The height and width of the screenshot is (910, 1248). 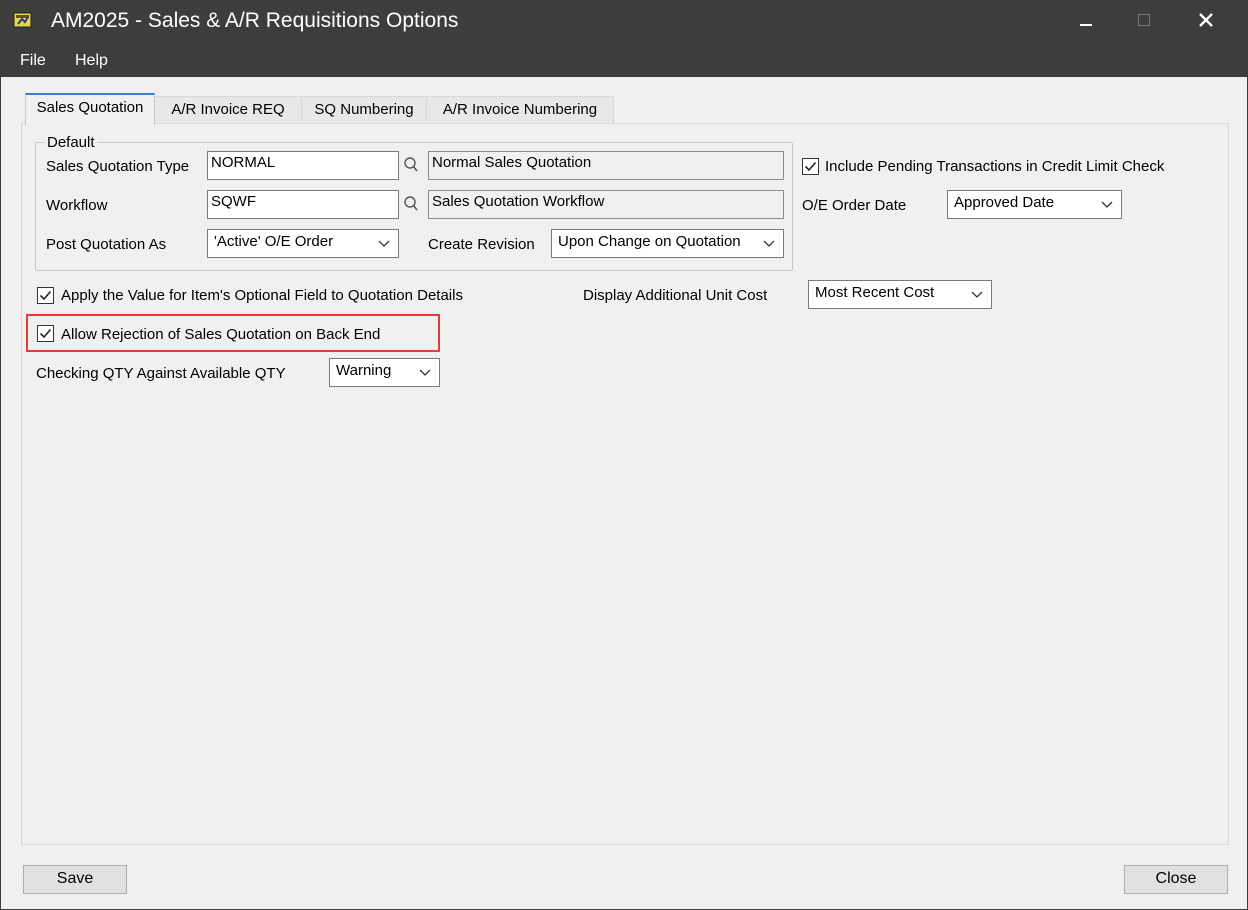 I want to click on maximize-icon, so click(x=1144, y=20).